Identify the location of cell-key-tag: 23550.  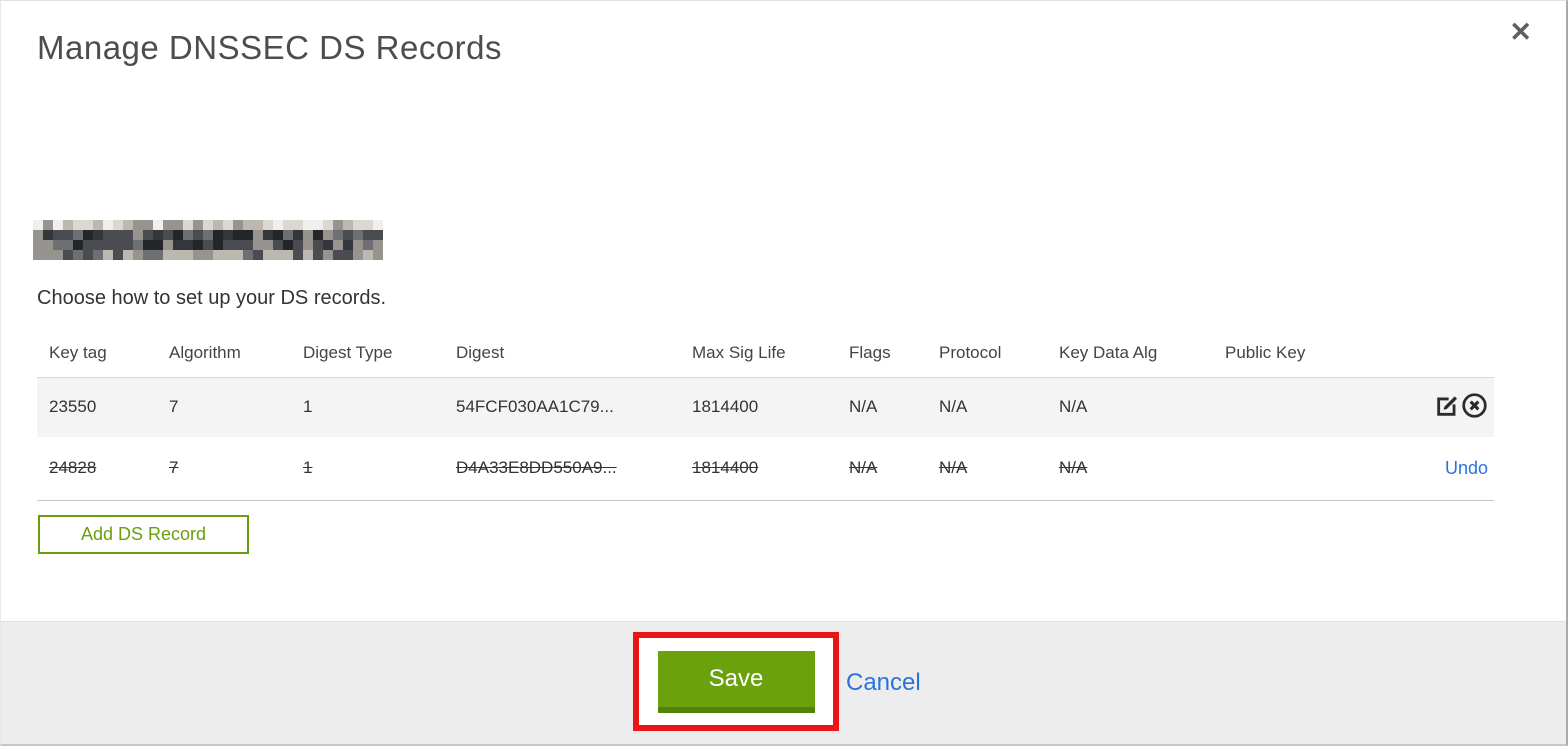
(97, 407).